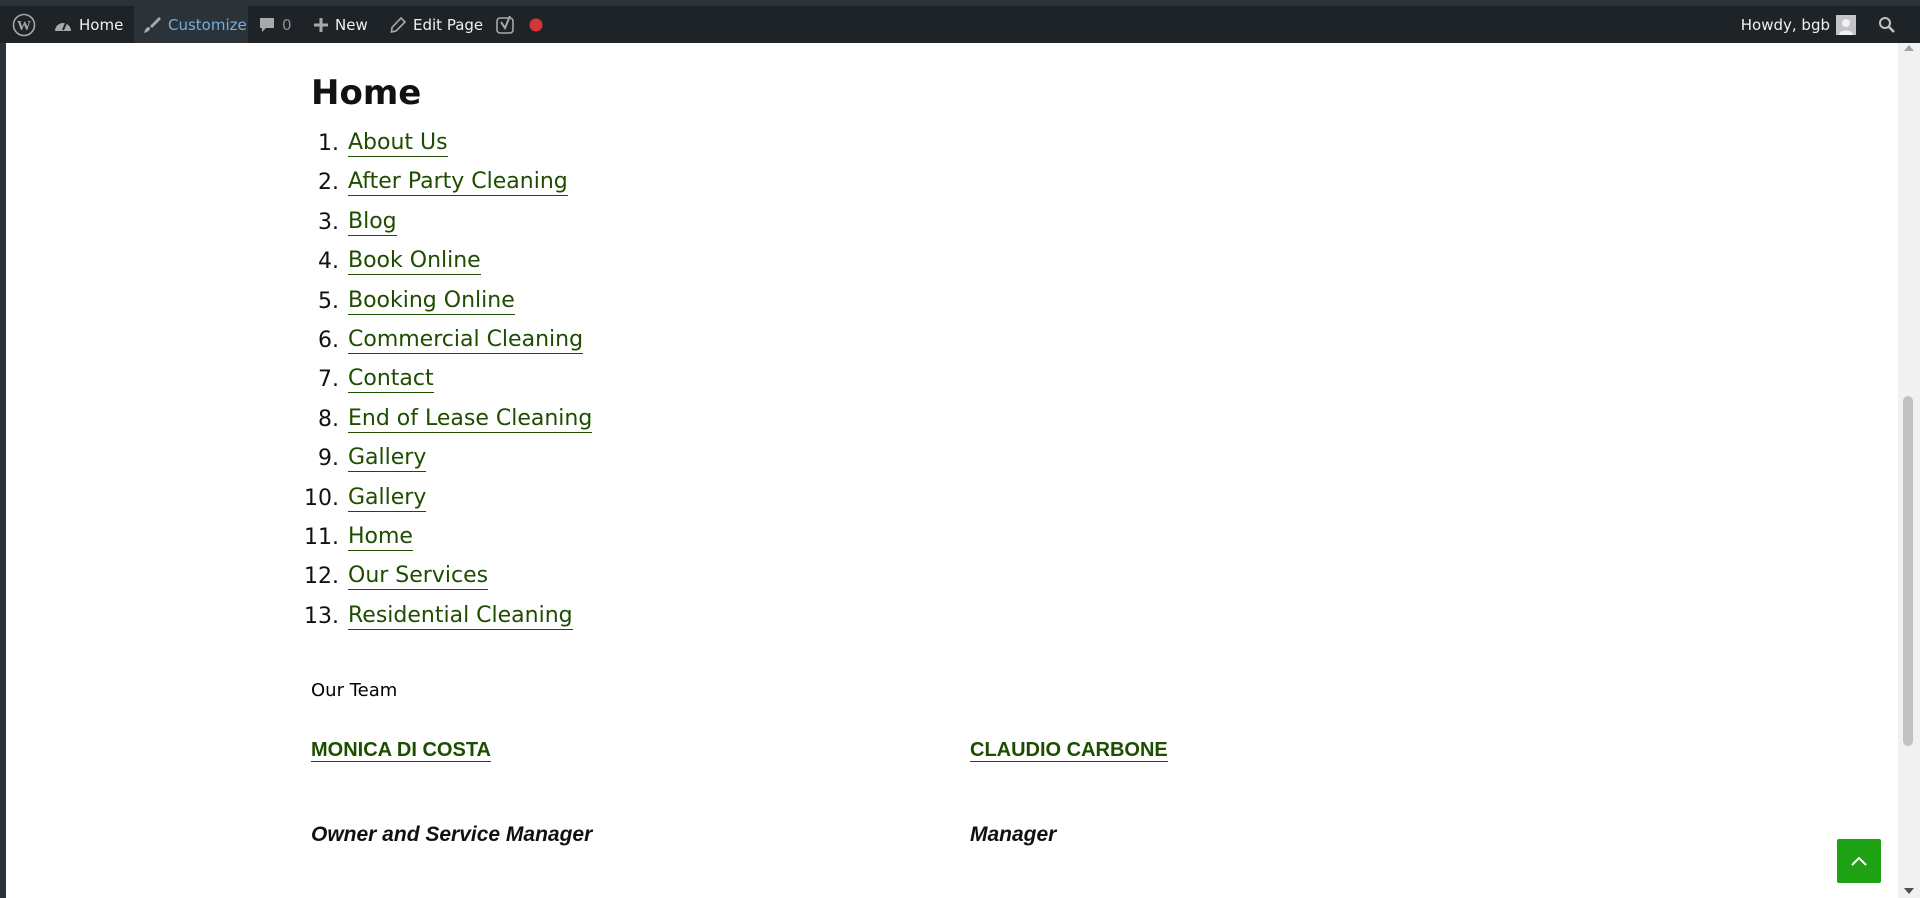  Describe the element at coordinates (289, 616) in the screenshot. I see `list-item: 13. Residential Cleaning` at that location.